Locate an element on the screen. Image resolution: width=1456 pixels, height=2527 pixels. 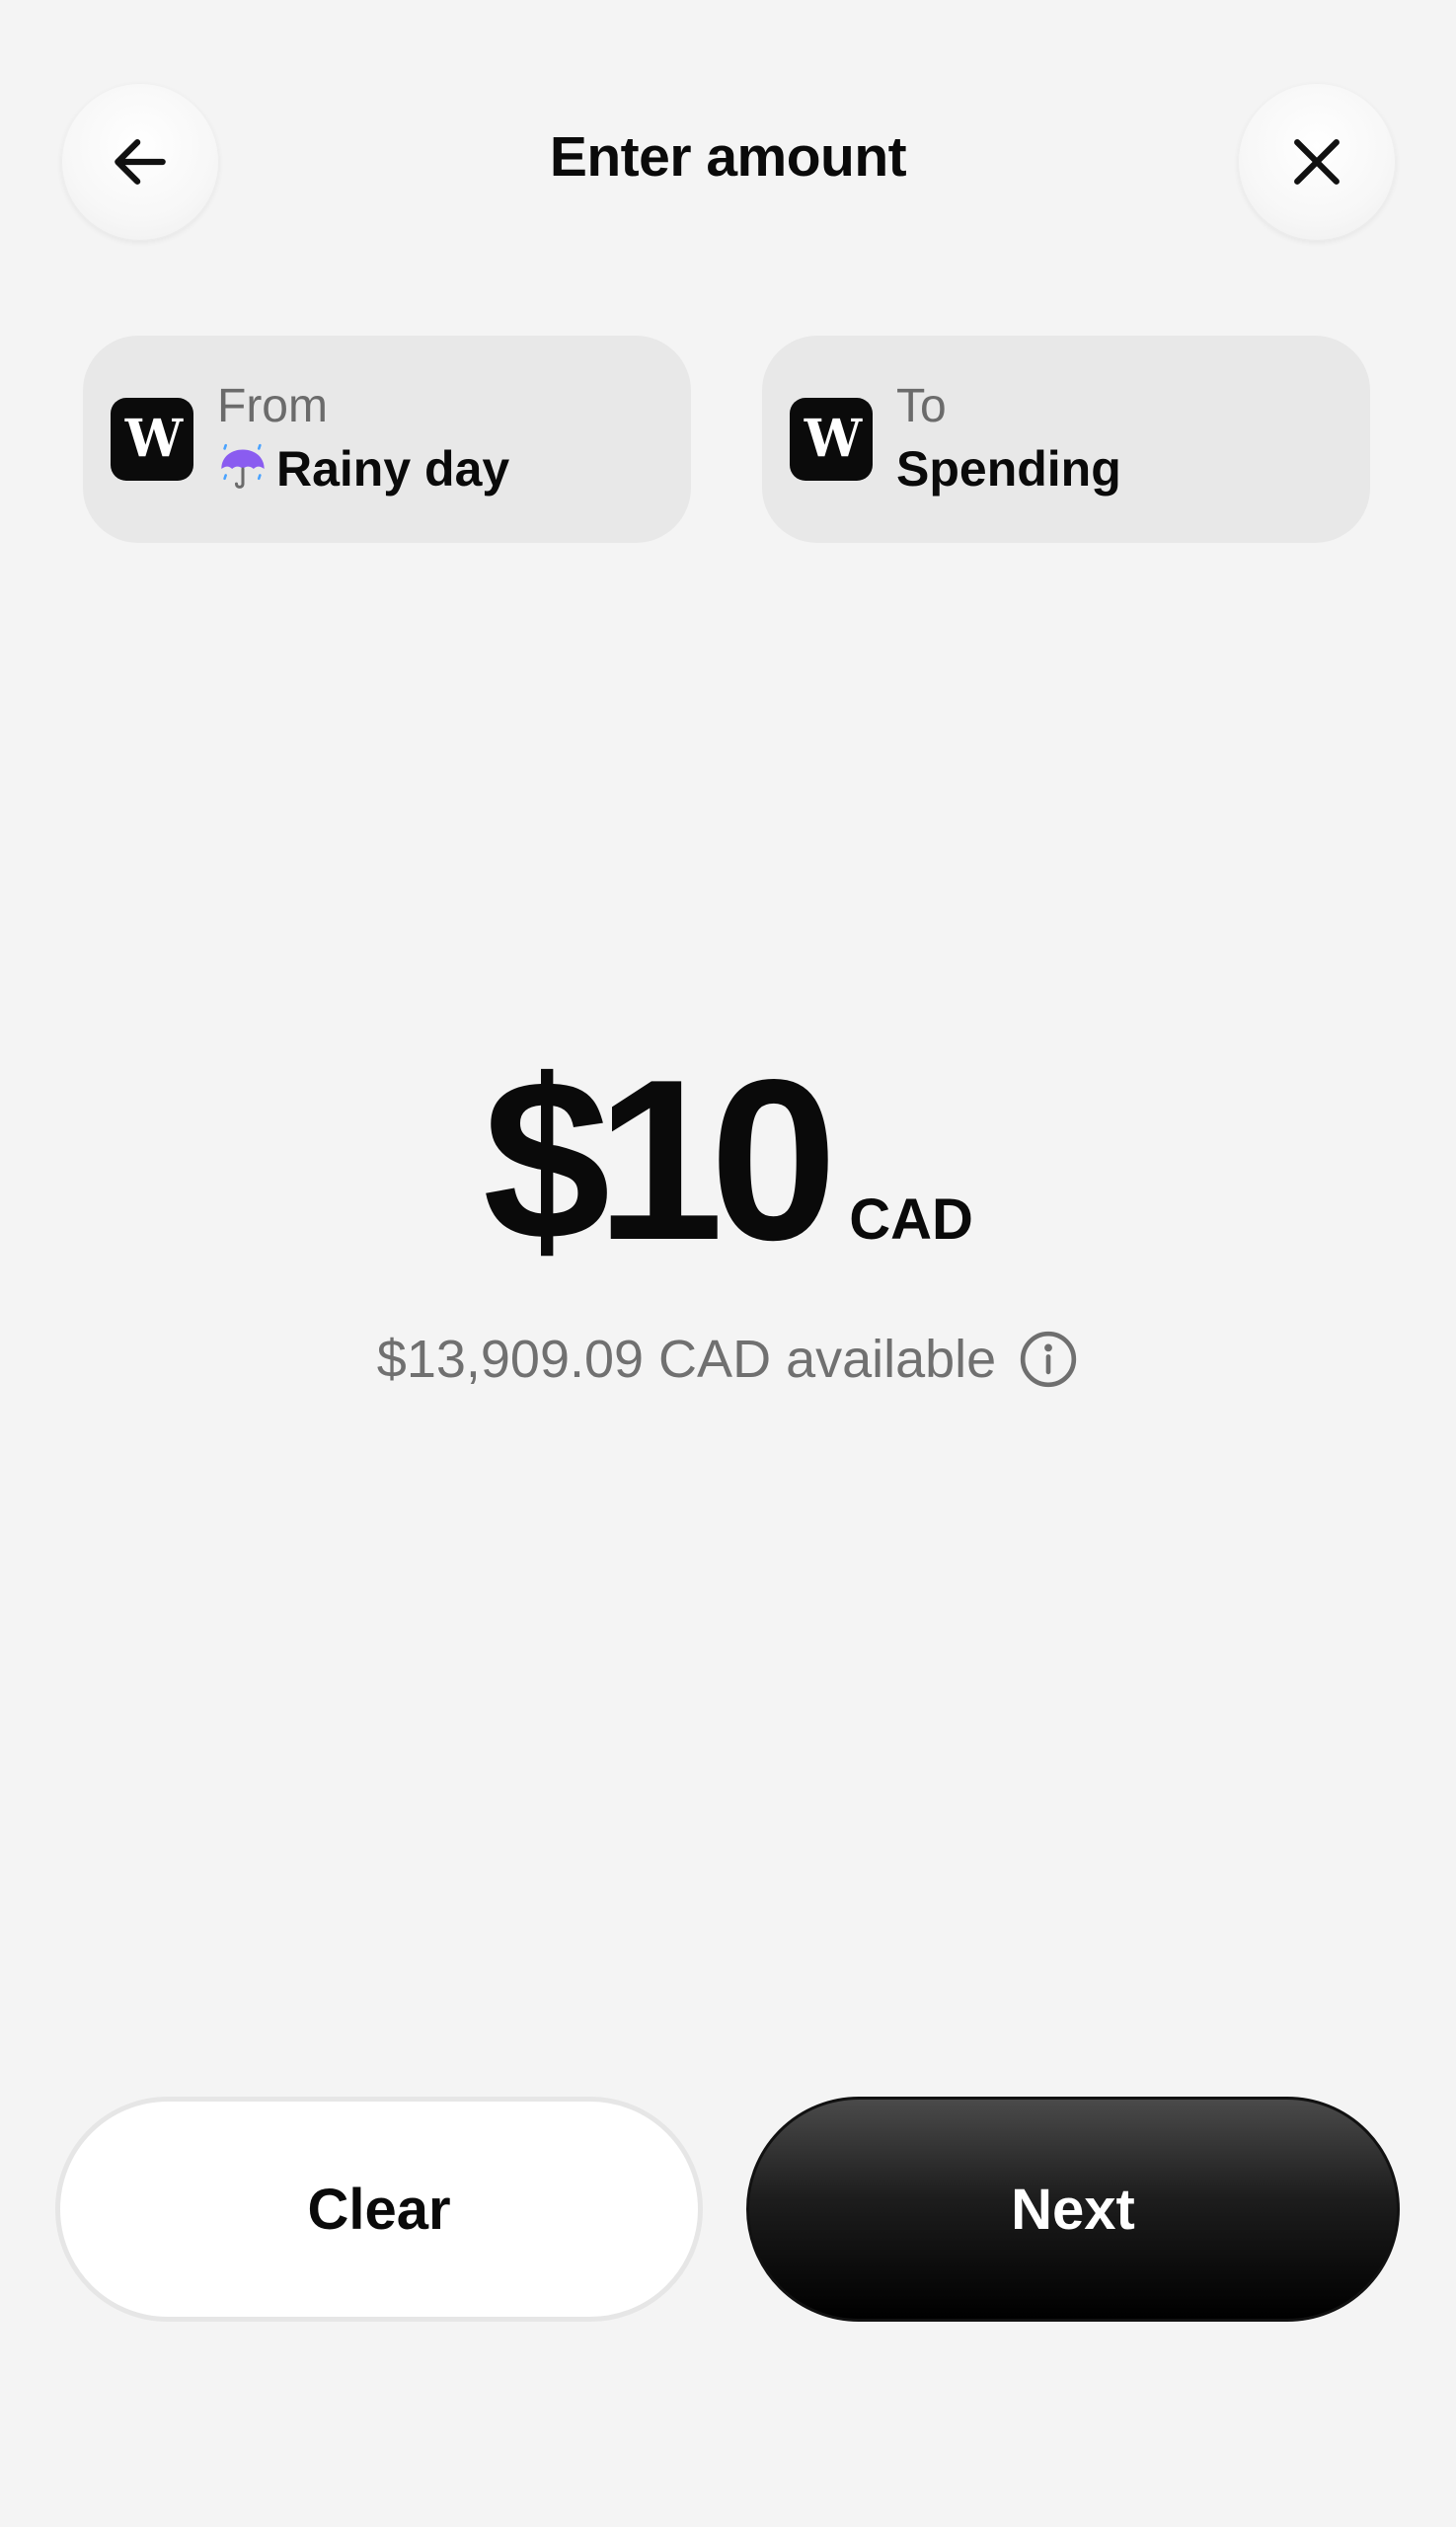
close-icon is located at coordinates (1317, 162).